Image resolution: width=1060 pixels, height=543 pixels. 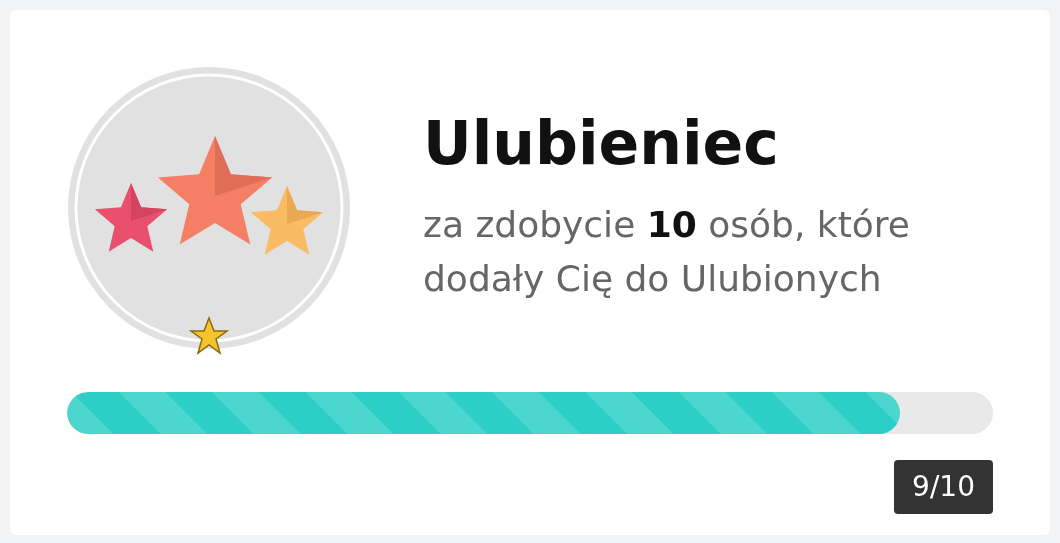 What do you see at coordinates (943, 487) in the screenshot?
I see `progress-tooltip: 9/10` at bounding box center [943, 487].